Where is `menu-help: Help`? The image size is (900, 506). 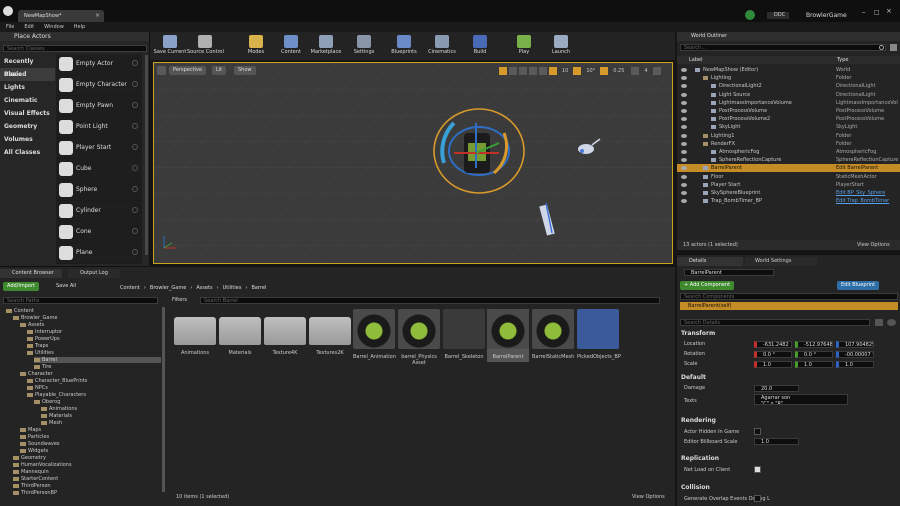
menu-help: Help is located at coordinates (79, 27).